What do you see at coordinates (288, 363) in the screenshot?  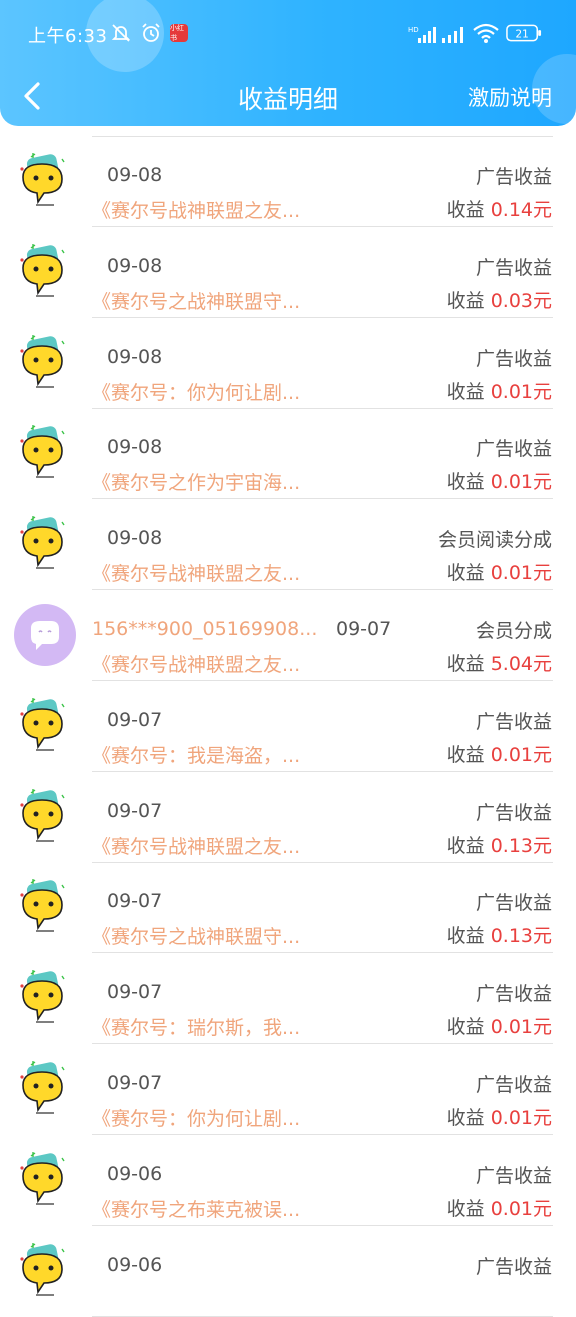 I see `earnings-row: 09-08 广告收益 《赛尔号：你为何让剧... 收益 0.01元` at bounding box center [288, 363].